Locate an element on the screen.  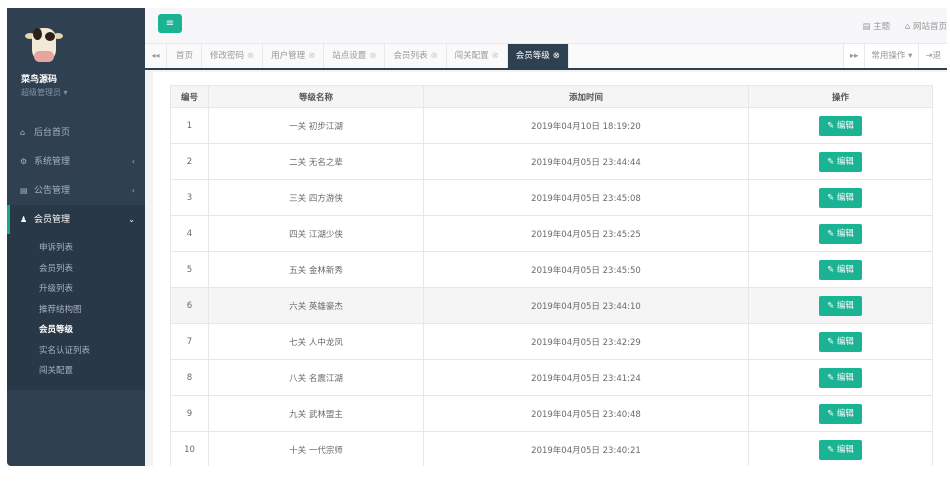
tab-label: 会员列表 is located at coordinates (410, 56).